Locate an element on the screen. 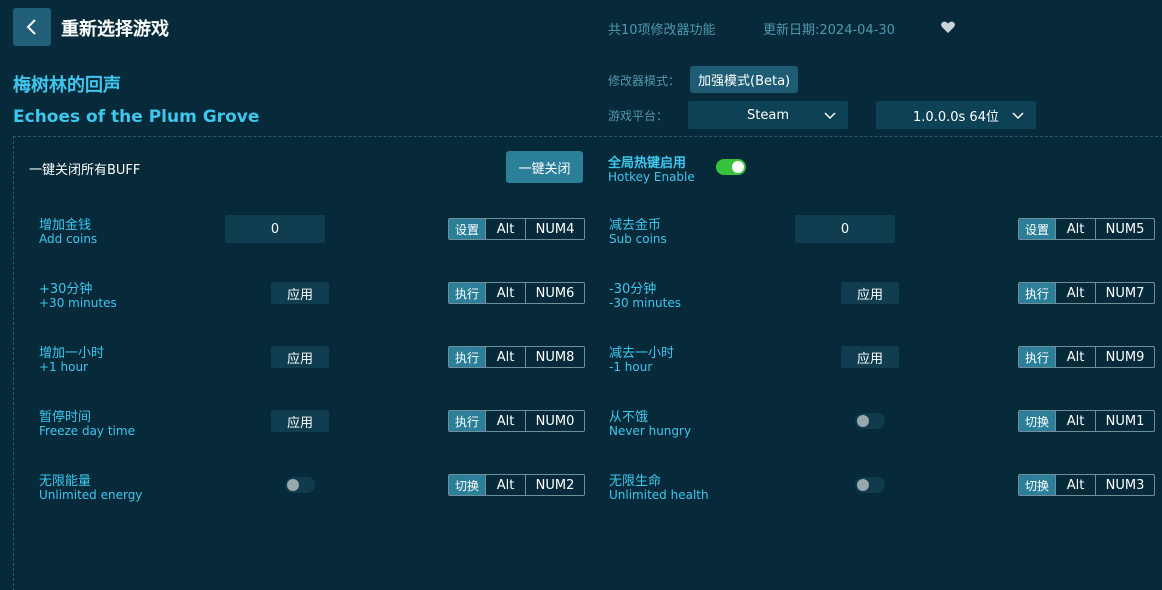  mode-label: 修改器模式： is located at coordinates (644, 81).